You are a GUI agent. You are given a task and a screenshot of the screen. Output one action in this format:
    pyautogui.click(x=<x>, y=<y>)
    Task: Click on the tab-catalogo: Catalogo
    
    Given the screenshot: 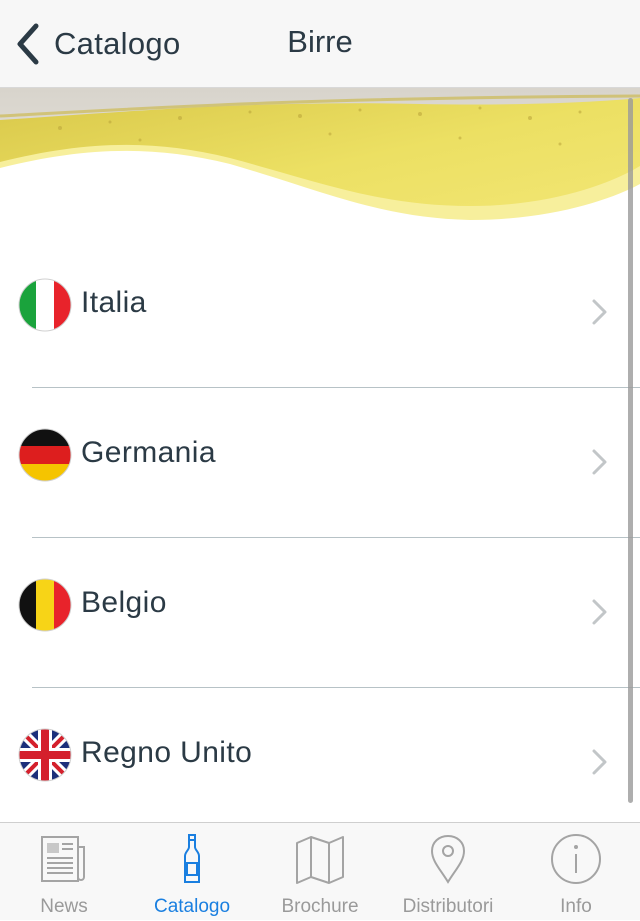 What is the action you would take?
    pyautogui.click(x=192, y=872)
    